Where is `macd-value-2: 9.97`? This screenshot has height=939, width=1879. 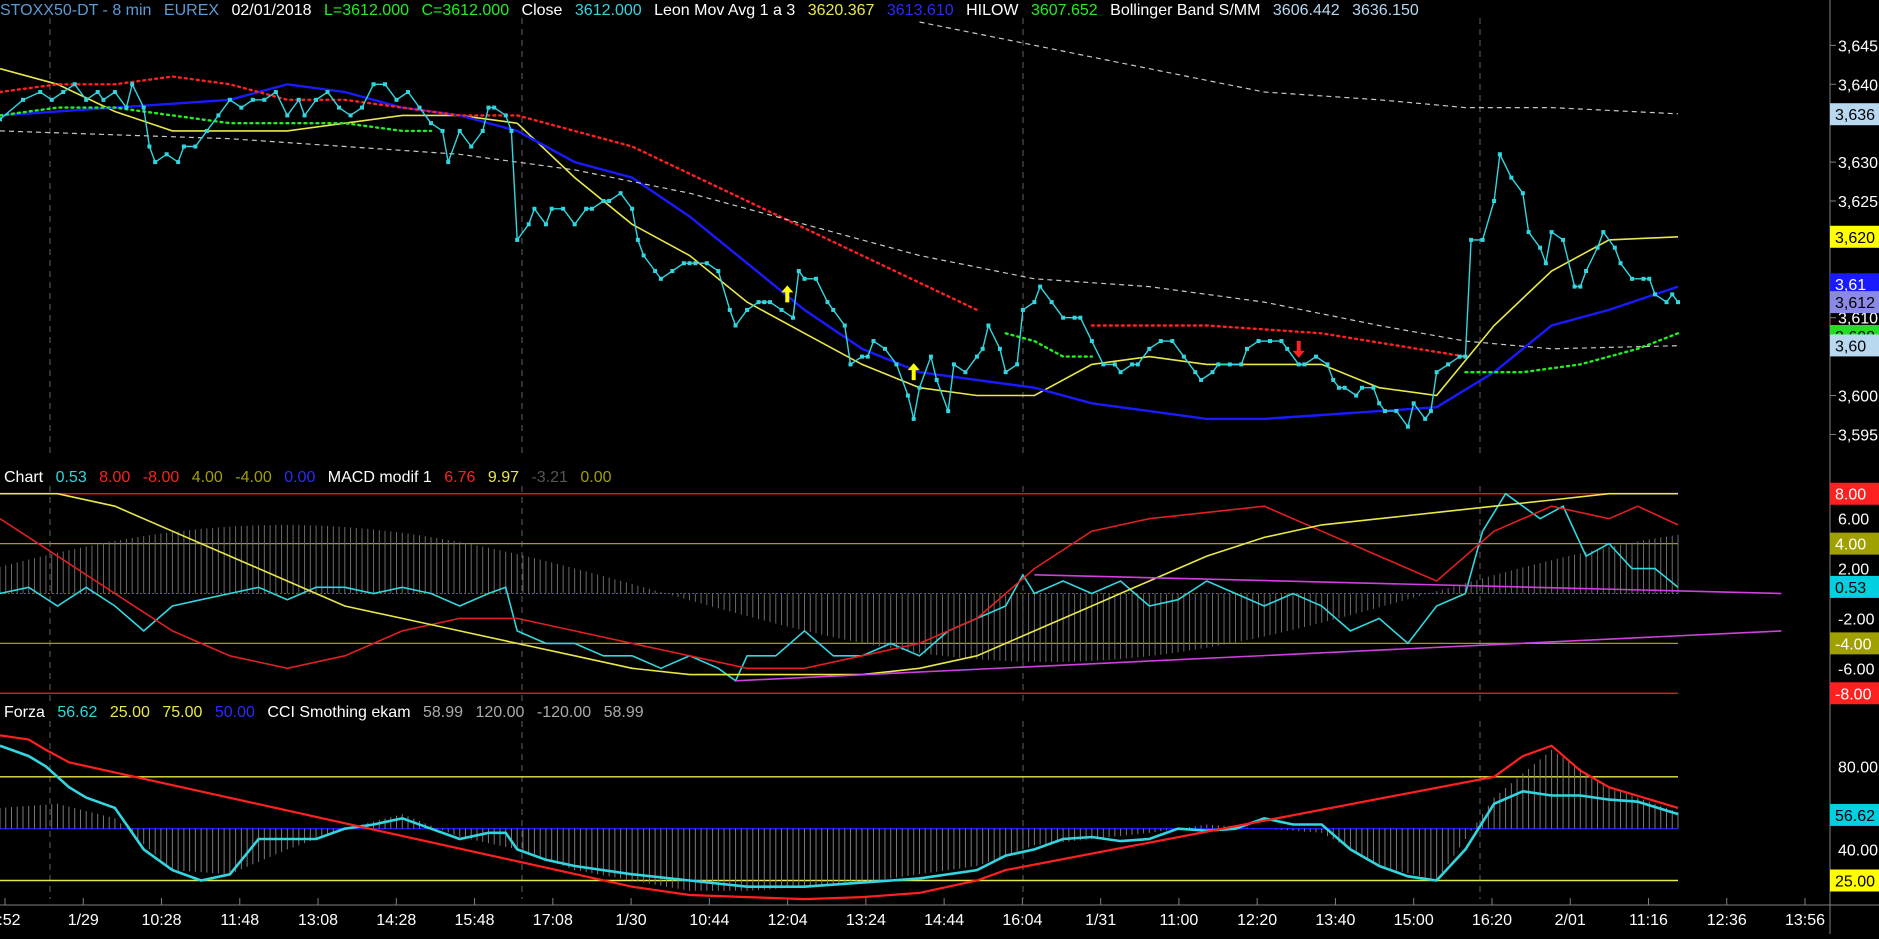 macd-value-2: 9.97 is located at coordinates (503, 477).